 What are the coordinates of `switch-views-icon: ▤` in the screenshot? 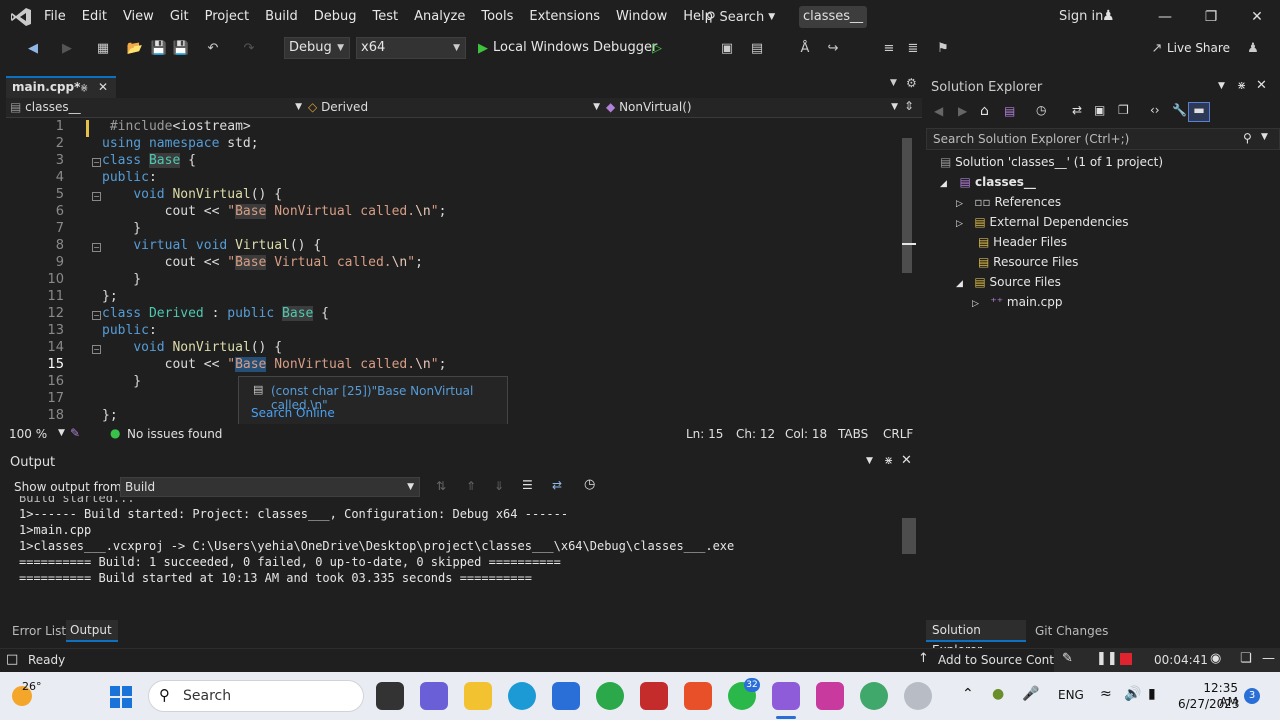 It's located at (1009, 111).